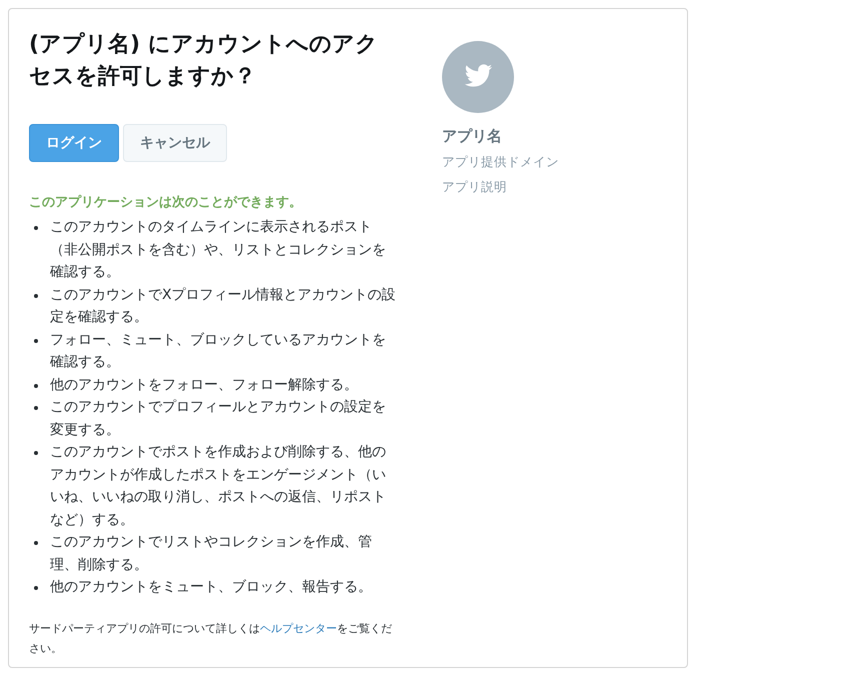 This screenshot has height=676, width=848. I want to click on app-domain: アプリ提供ドメイン, so click(500, 162).